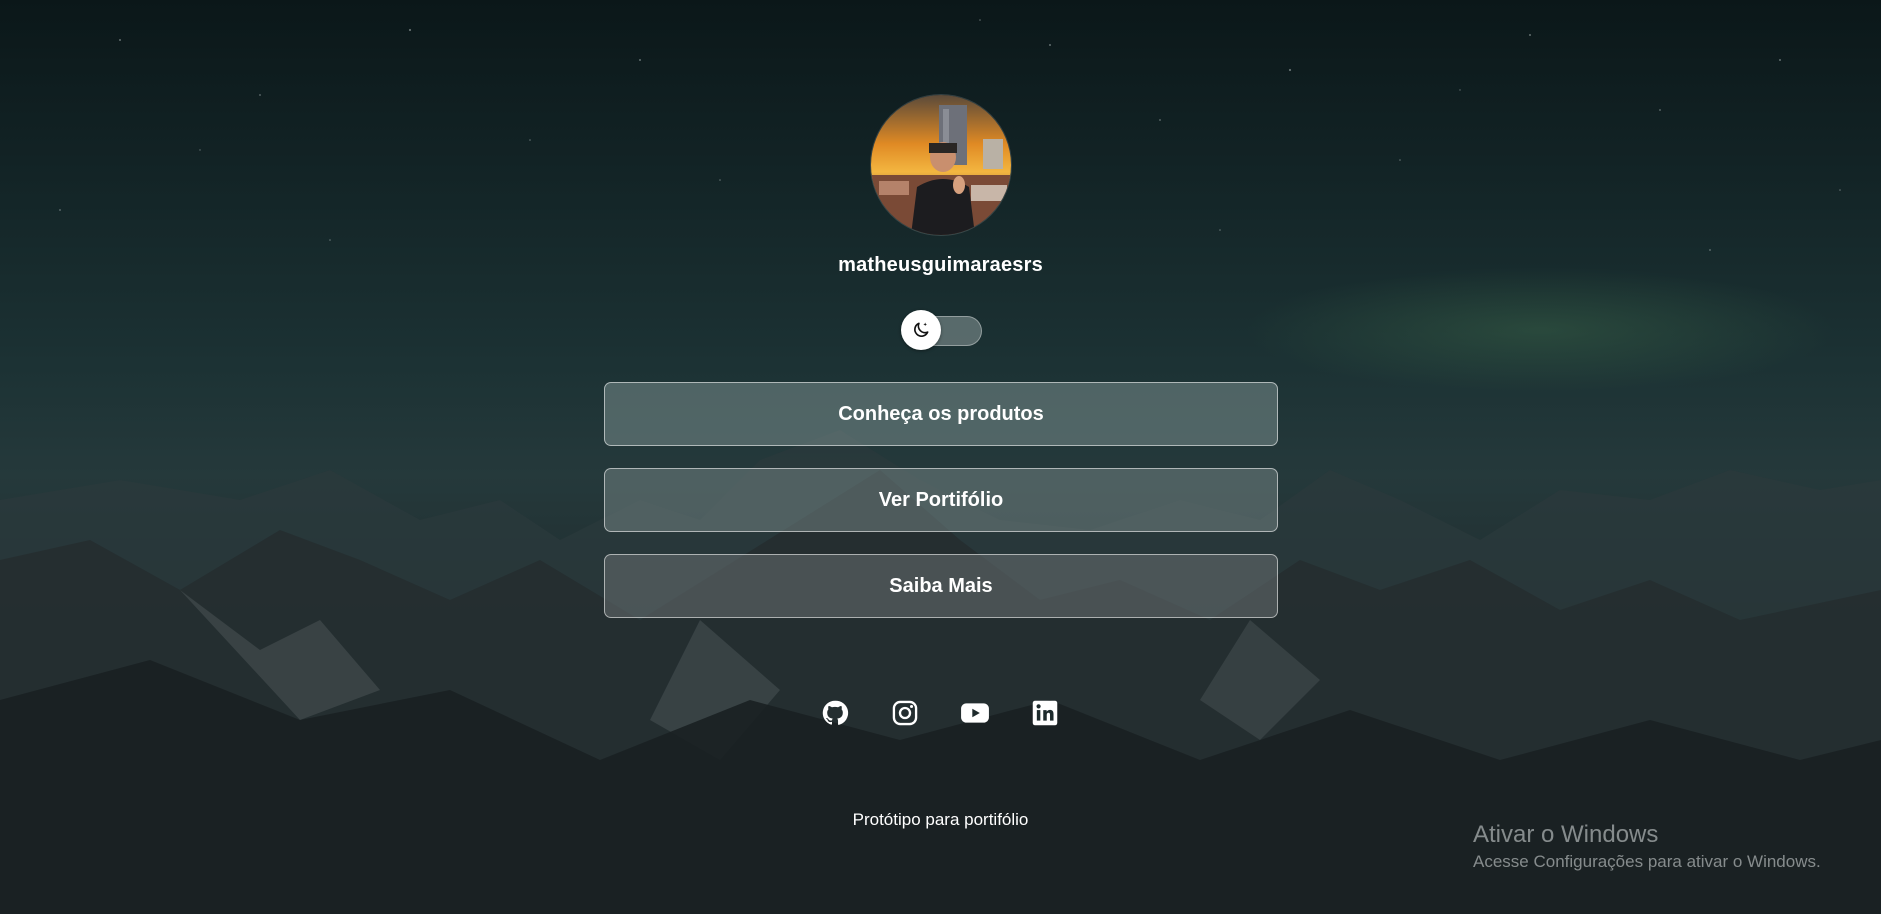 The image size is (1881, 914). I want to click on instagram-icon, so click(905, 713).